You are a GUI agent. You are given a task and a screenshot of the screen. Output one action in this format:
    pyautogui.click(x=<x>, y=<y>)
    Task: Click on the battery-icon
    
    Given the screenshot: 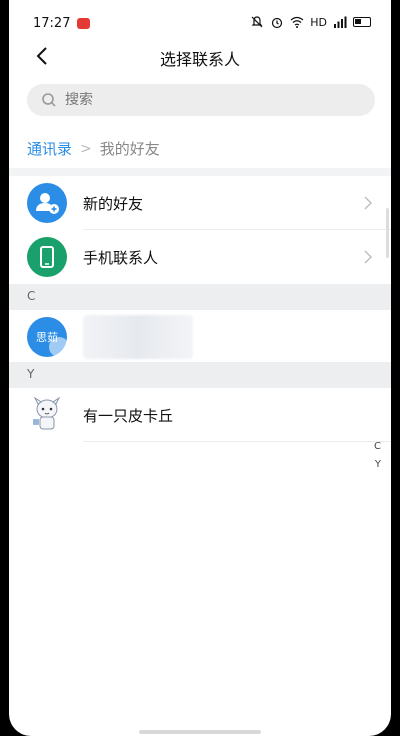 What is the action you would take?
    pyautogui.click(x=362, y=22)
    